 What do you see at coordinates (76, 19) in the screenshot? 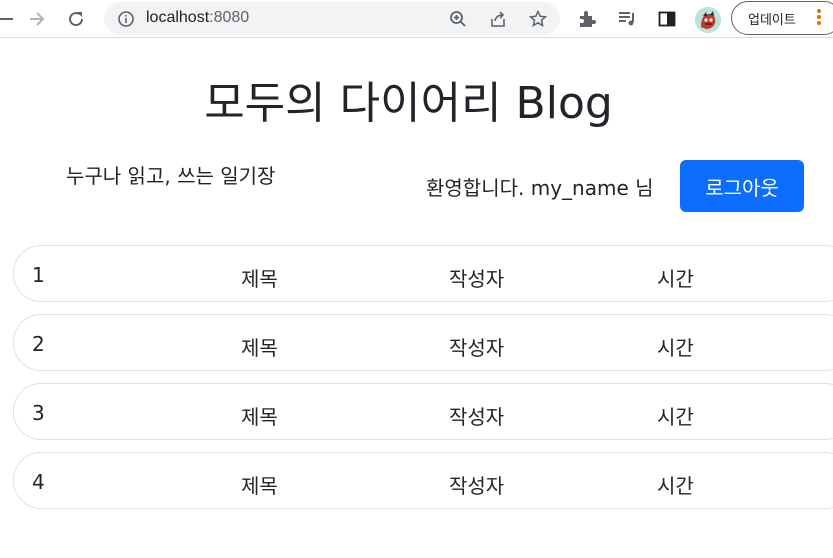
I see `reload-icon` at bounding box center [76, 19].